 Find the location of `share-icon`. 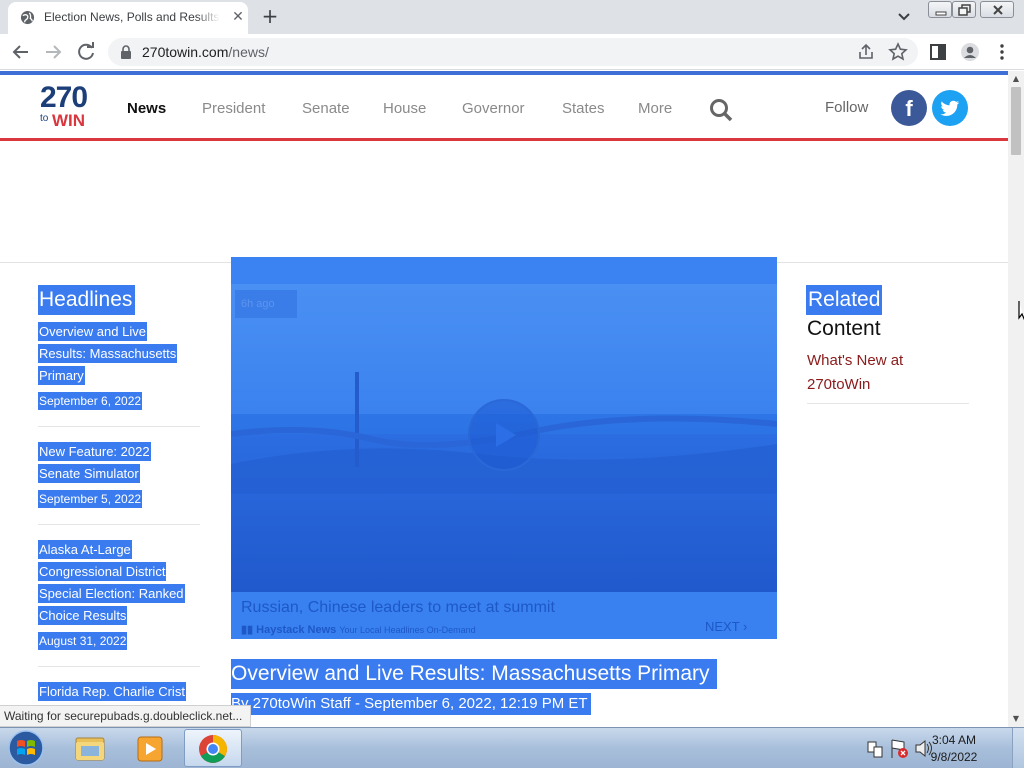

share-icon is located at coordinates (866, 52).